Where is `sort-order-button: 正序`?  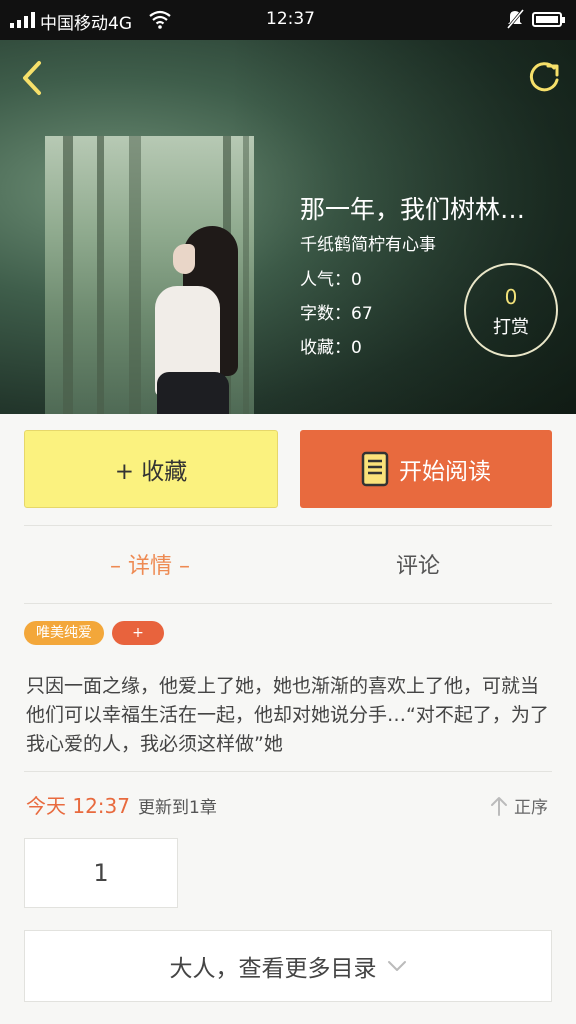 sort-order-button: 正序 is located at coordinates (519, 805).